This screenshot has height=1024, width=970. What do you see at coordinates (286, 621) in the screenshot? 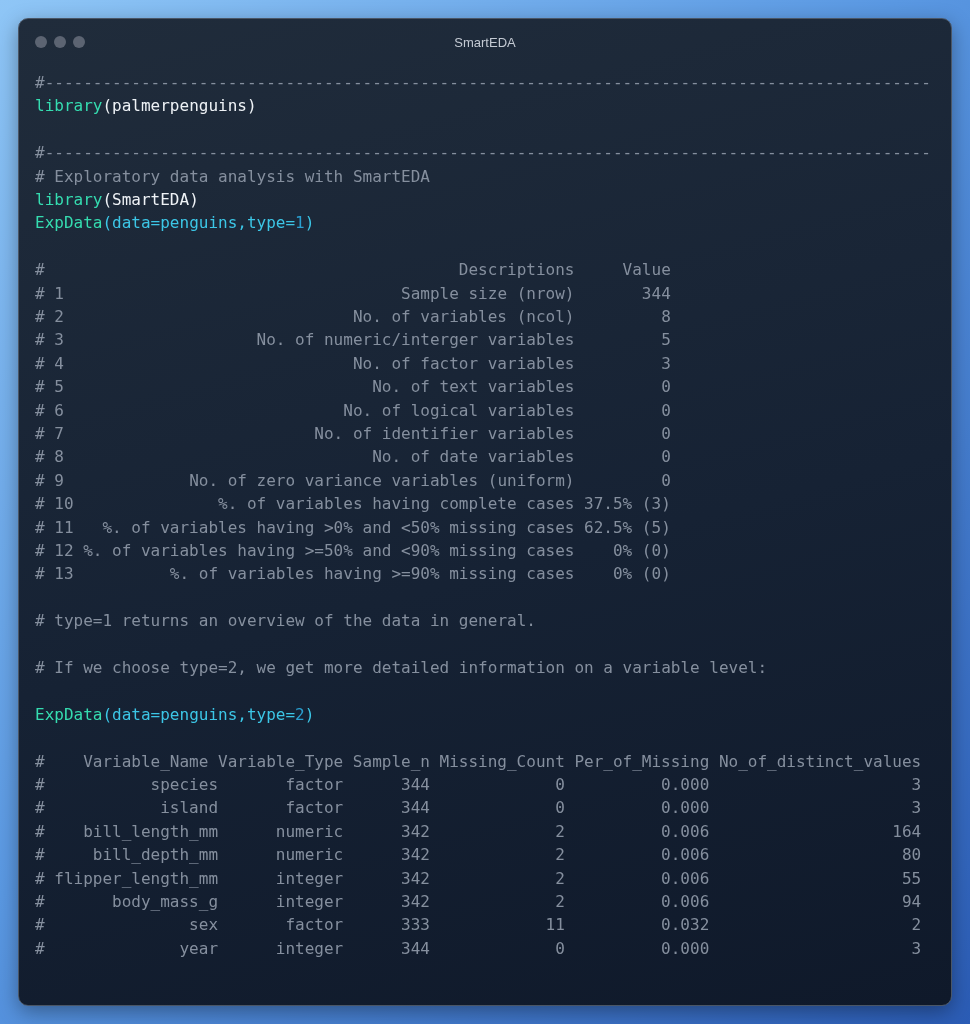
I see `comment-line: # type=1 returns an overview of the data in general.` at bounding box center [286, 621].